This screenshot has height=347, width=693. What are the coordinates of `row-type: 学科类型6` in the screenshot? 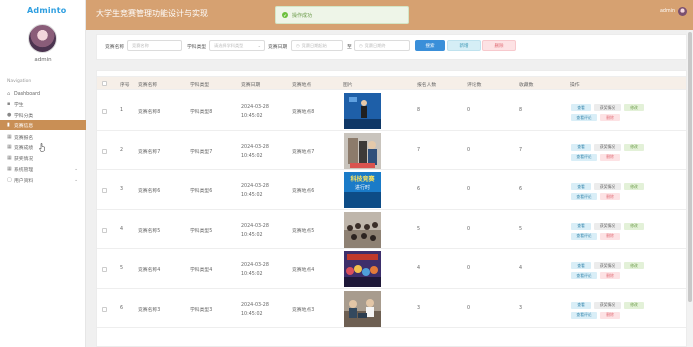 It's located at (201, 191).